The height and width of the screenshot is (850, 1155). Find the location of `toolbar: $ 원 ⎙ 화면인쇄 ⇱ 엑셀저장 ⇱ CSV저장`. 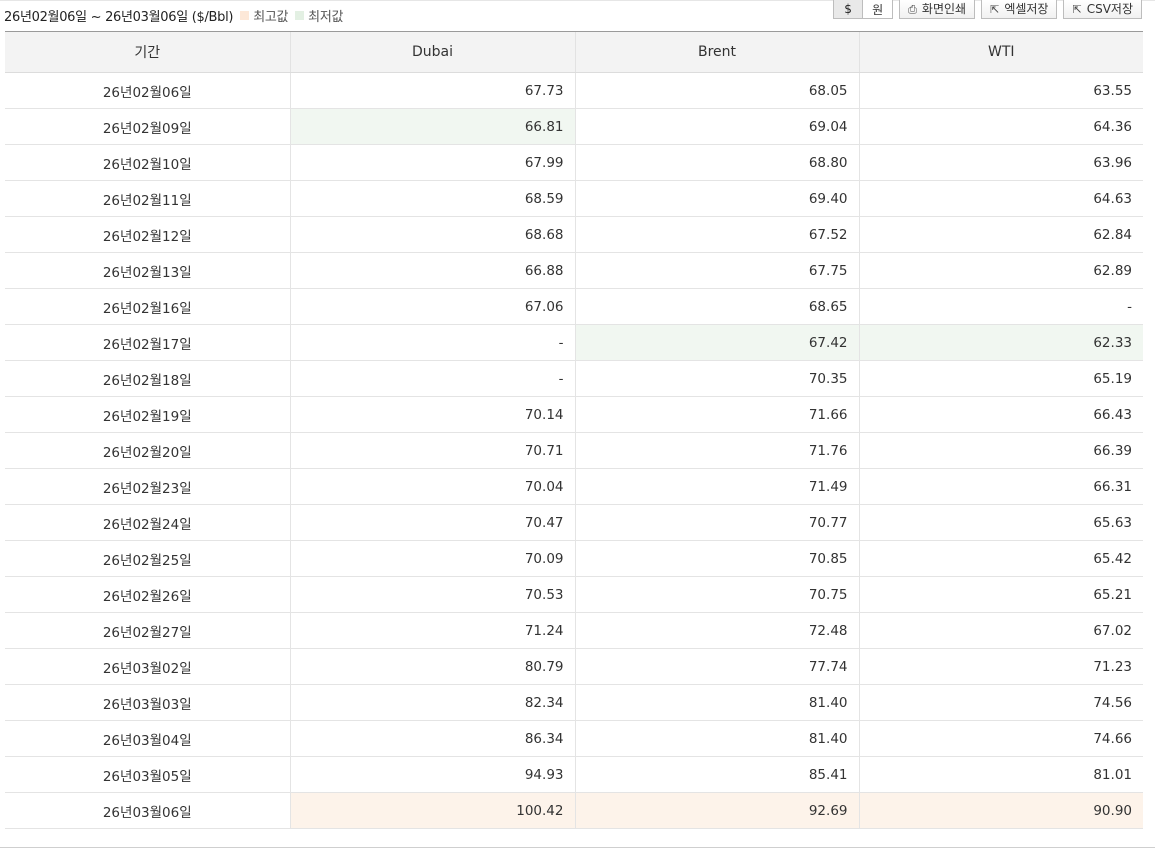

toolbar: $ 원 ⎙ 화면인쇄 ⇱ 엑셀저장 ⇱ CSV저장 is located at coordinates (987, 10).